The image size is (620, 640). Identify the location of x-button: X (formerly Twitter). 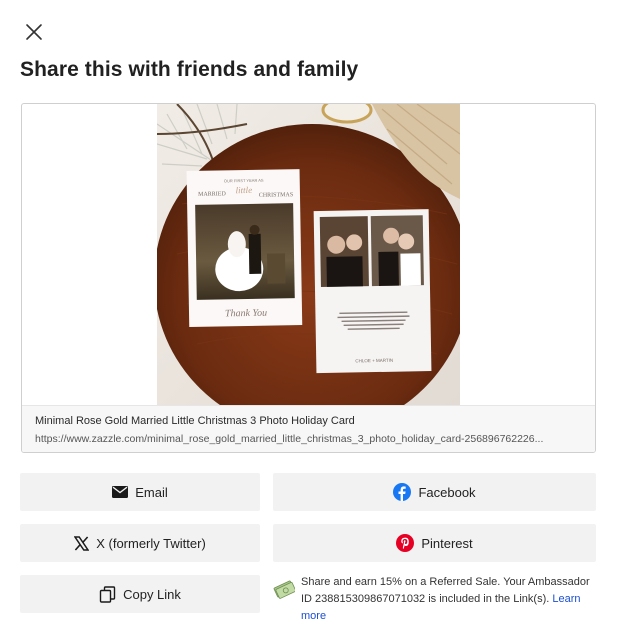
(140, 543).